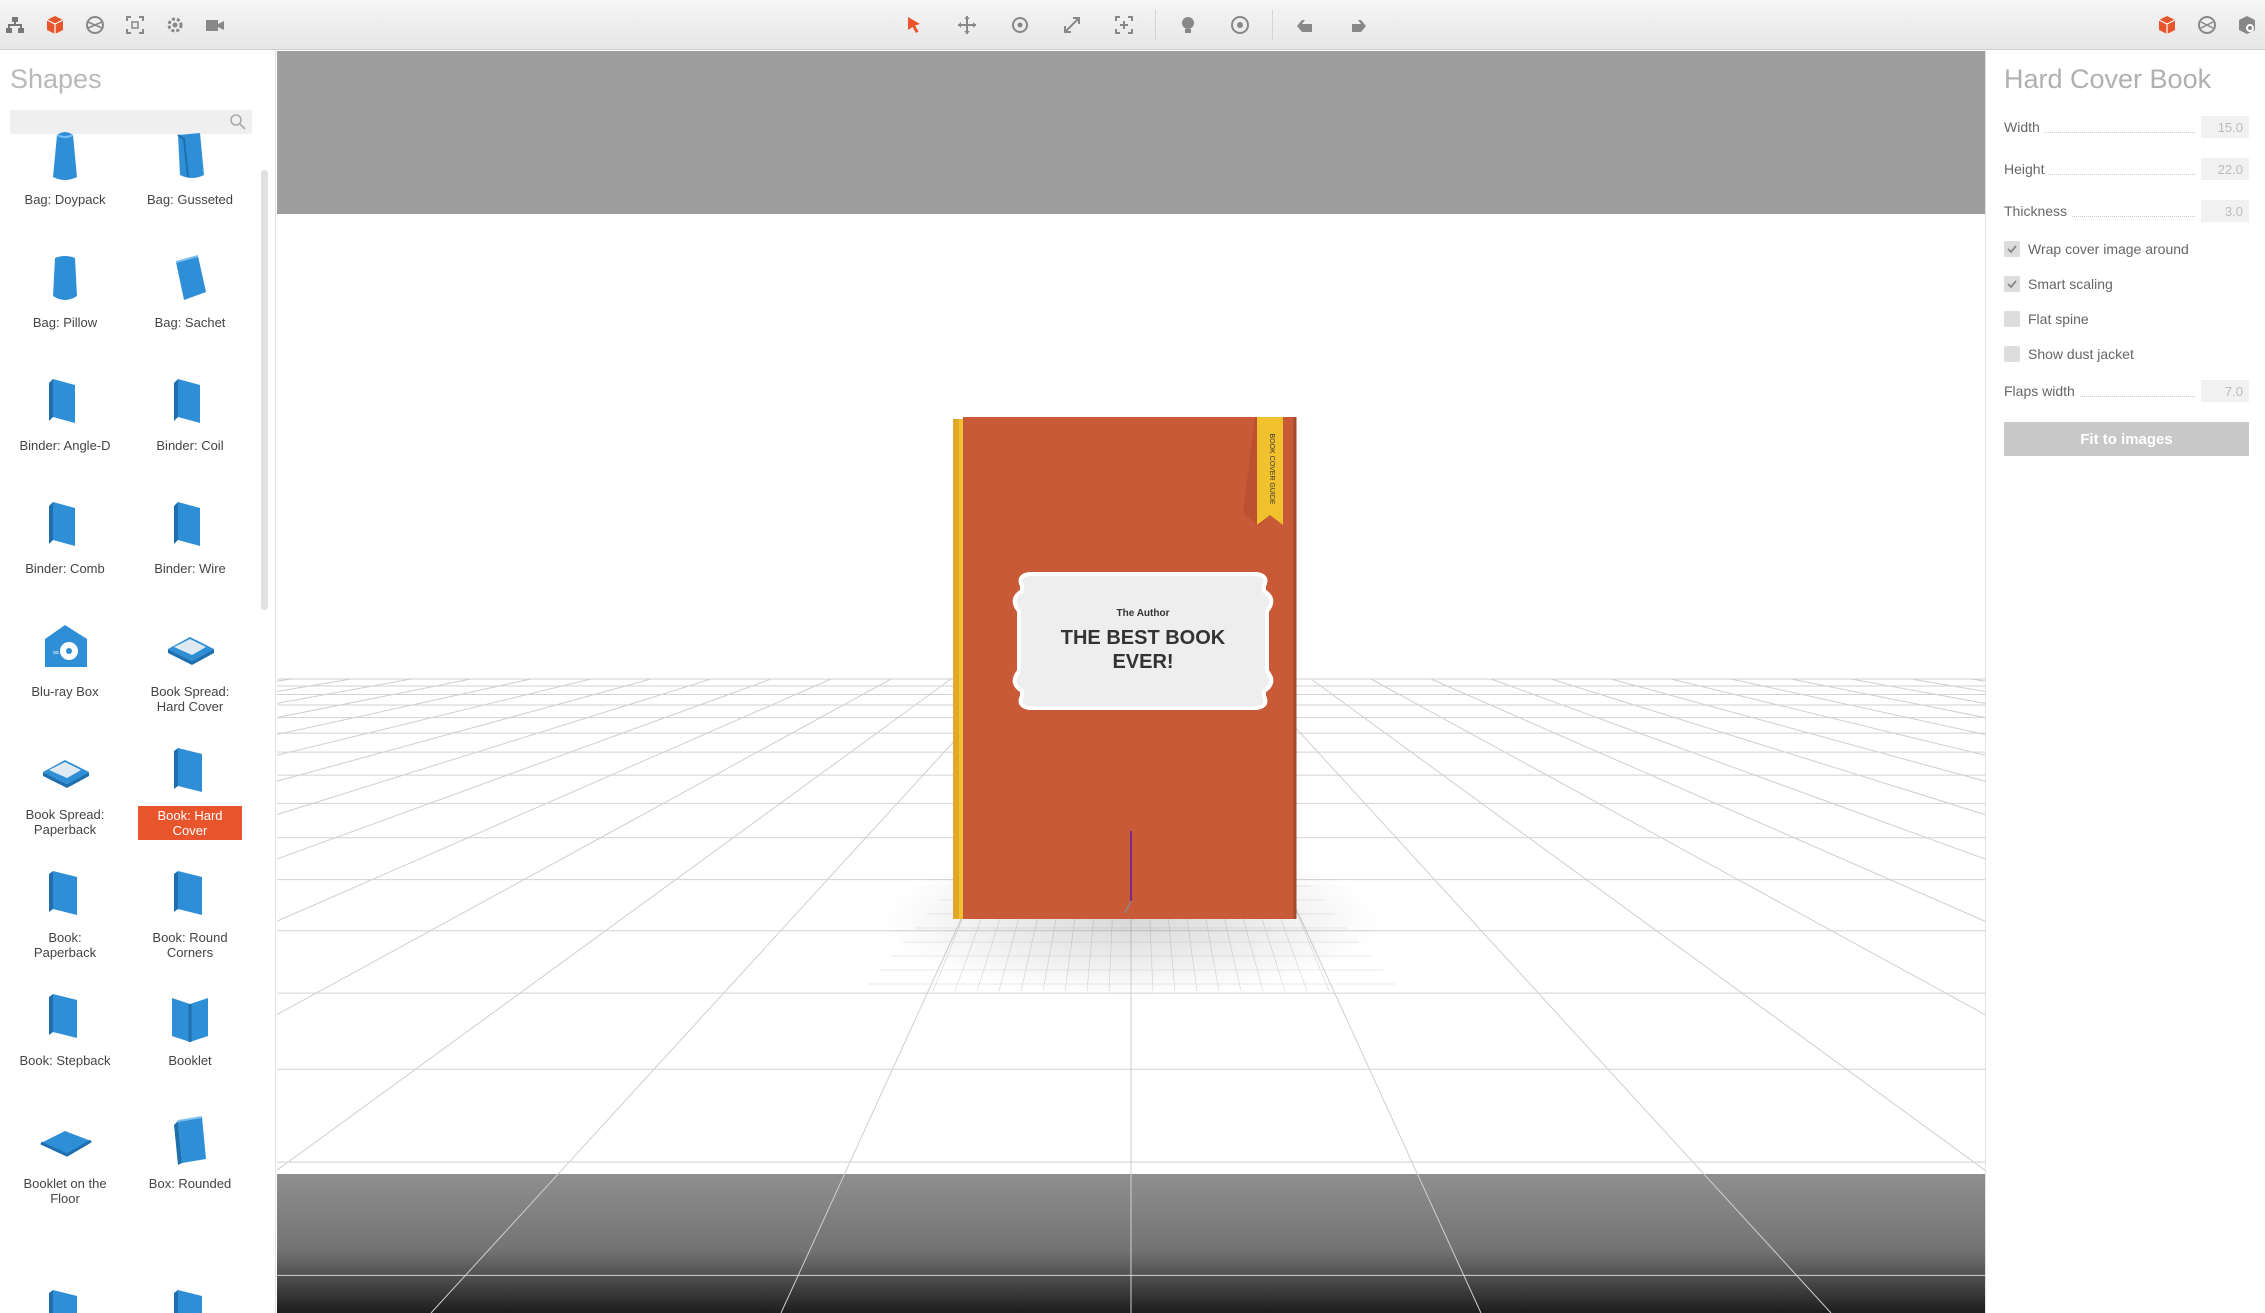 This screenshot has width=2265, height=1313. What do you see at coordinates (65, 568) in the screenshot?
I see `shape-item-label: Binder: Comb` at bounding box center [65, 568].